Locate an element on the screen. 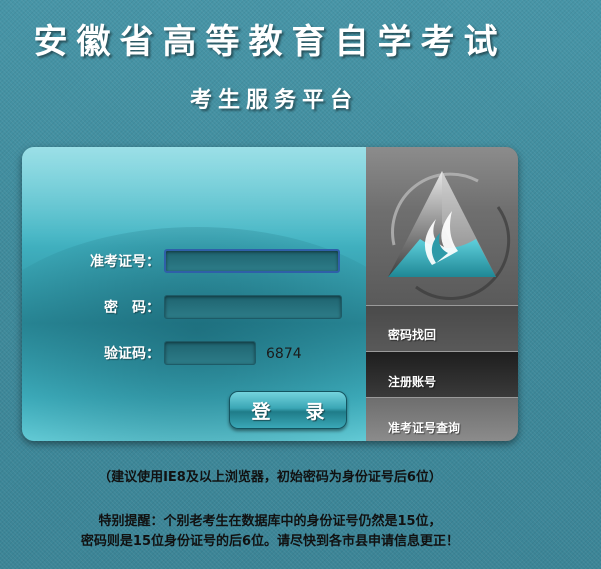  menu-item-exam-id-lookup: 准考证号查询 is located at coordinates (442, 419).